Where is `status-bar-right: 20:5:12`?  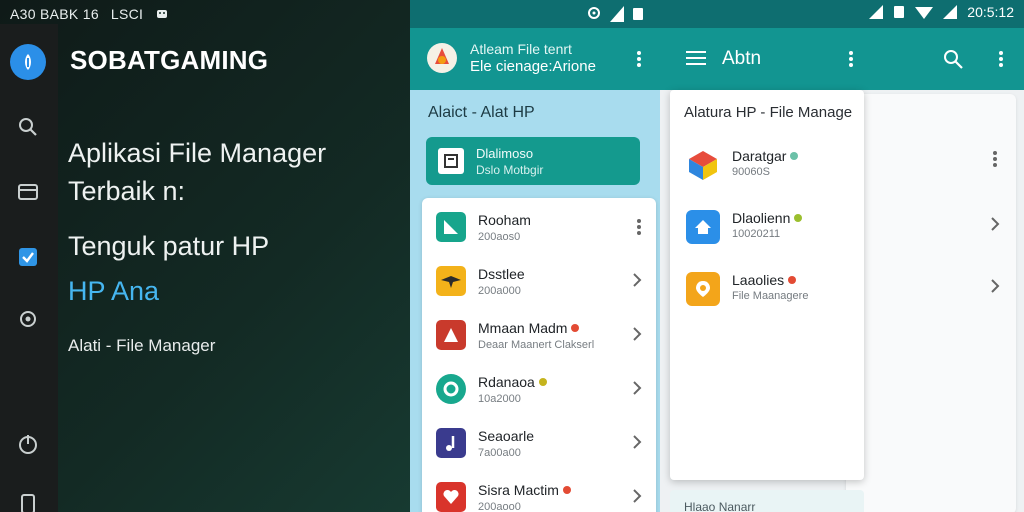
status-bar-right: 20:5:12 is located at coordinates (842, 14).